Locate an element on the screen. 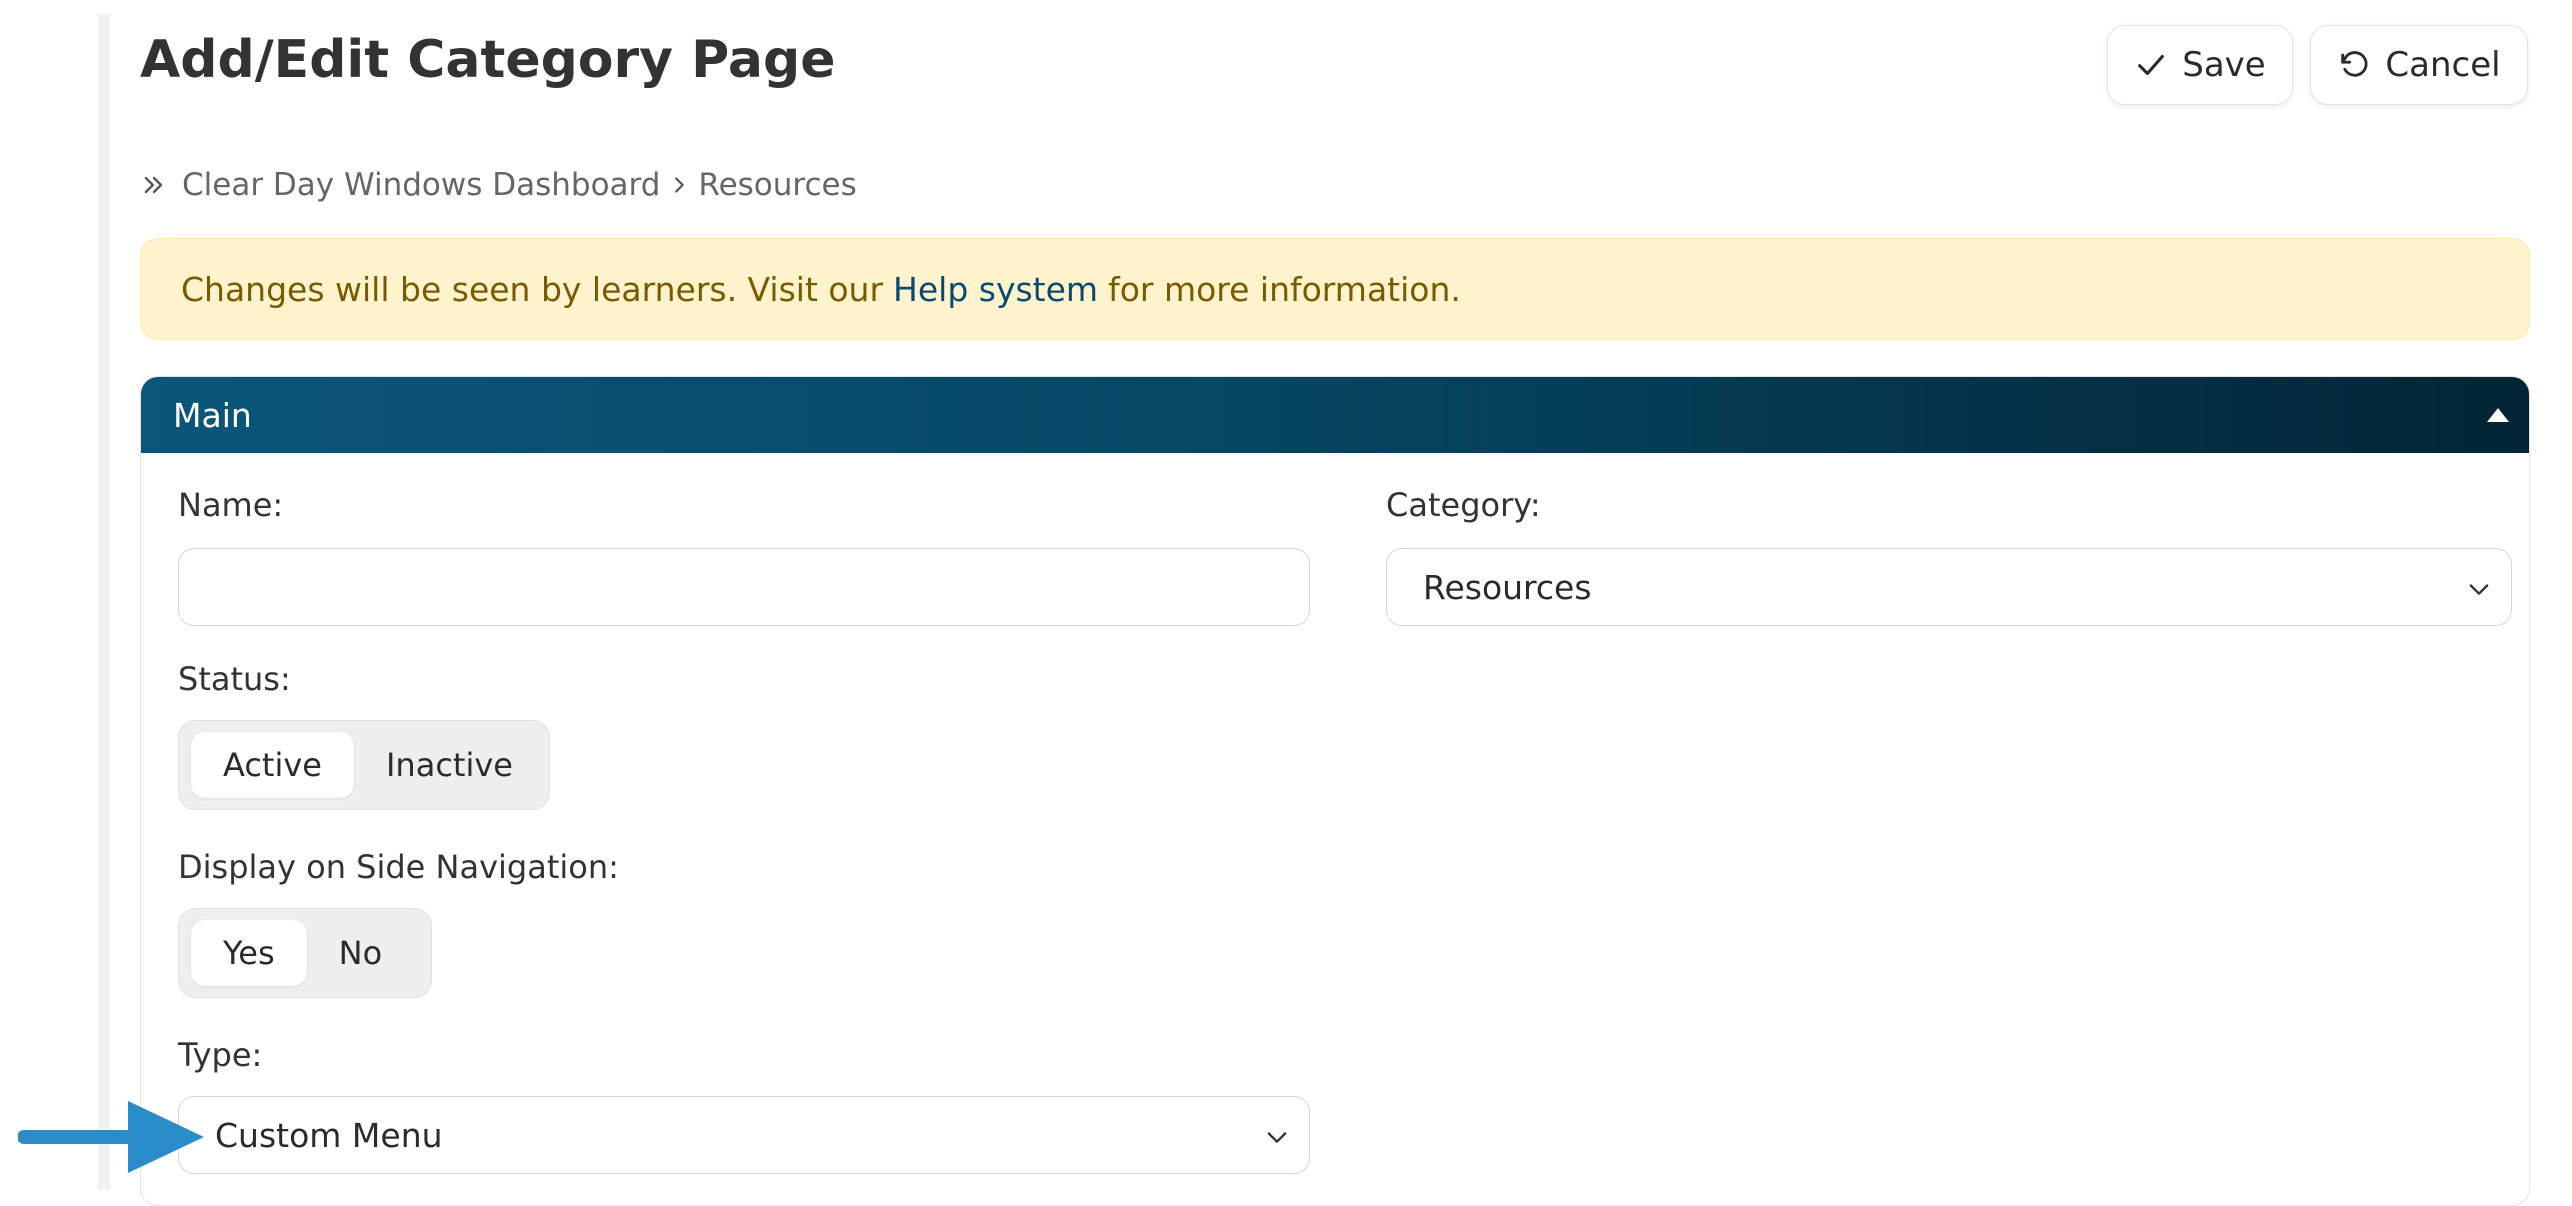 Image resolution: width=2572 pixels, height=1206 pixels. breadcrumb-item-dashboard: Clear Day Windows Dashboard is located at coordinates (421, 185).